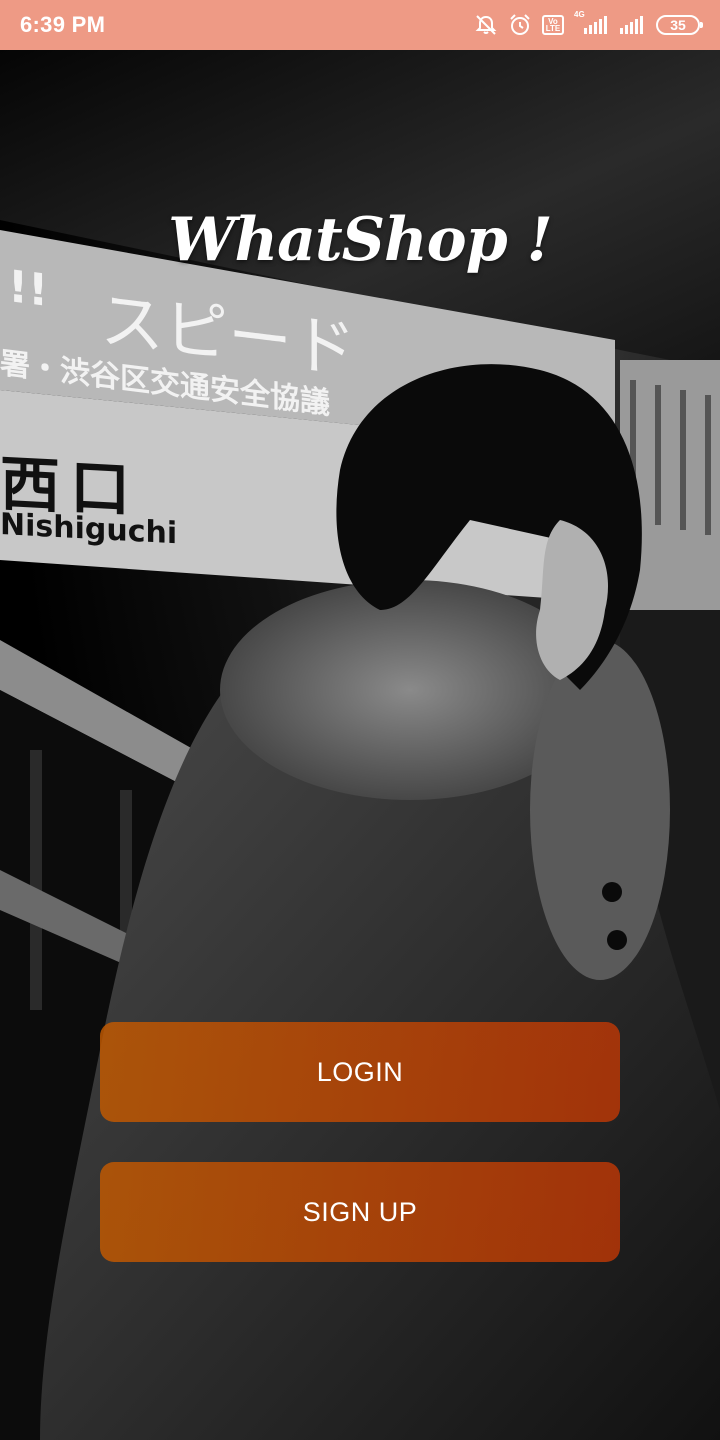  I want to click on volte-icon: Vo LTE, so click(553, 25).